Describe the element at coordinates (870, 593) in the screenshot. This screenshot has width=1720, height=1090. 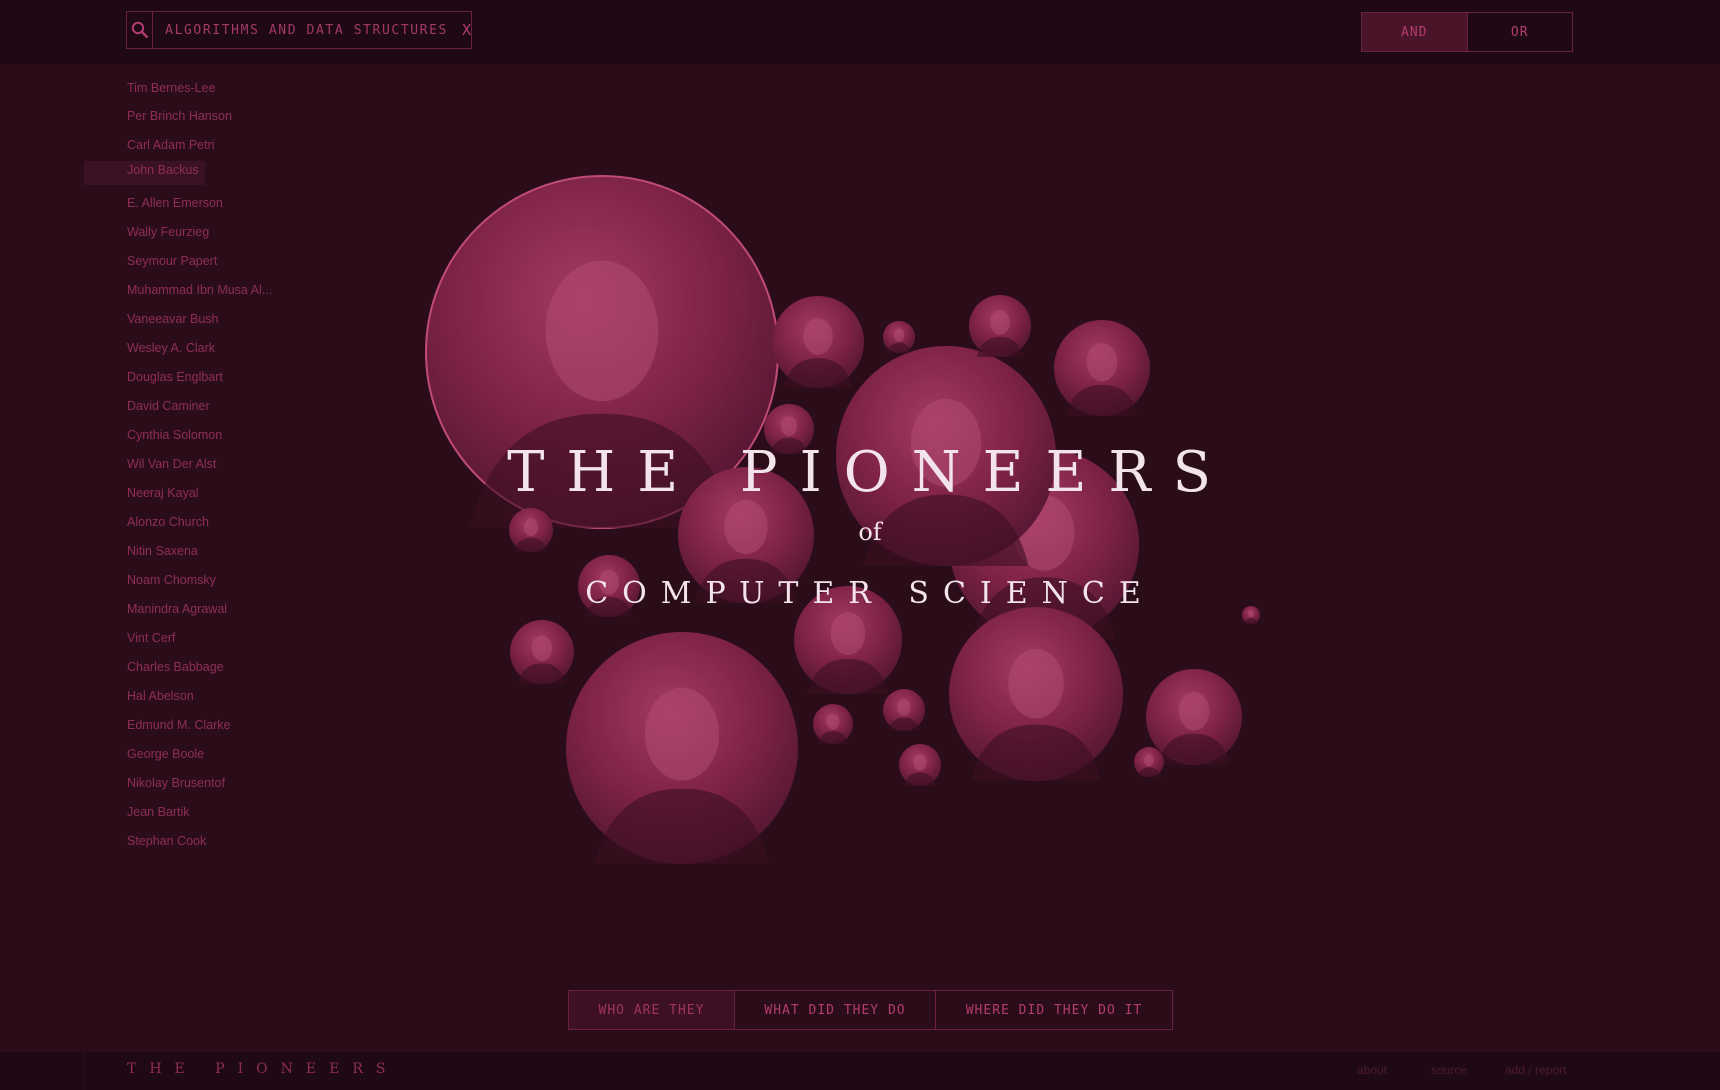
I see `hero-subtitle: COMPUTER SCIENCE` at that location.